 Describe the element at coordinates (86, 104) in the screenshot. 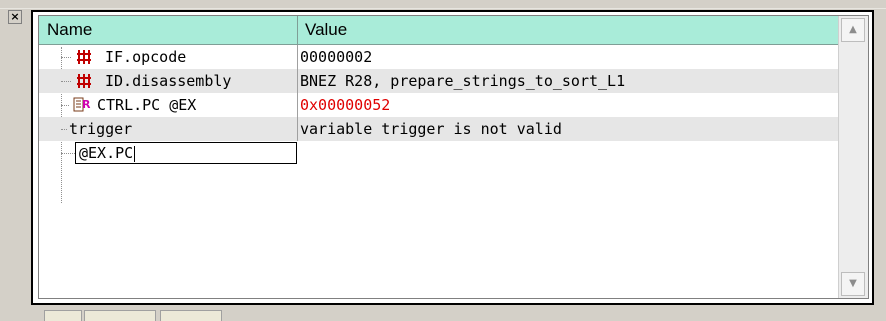

I see `svg-text: R` at that location.